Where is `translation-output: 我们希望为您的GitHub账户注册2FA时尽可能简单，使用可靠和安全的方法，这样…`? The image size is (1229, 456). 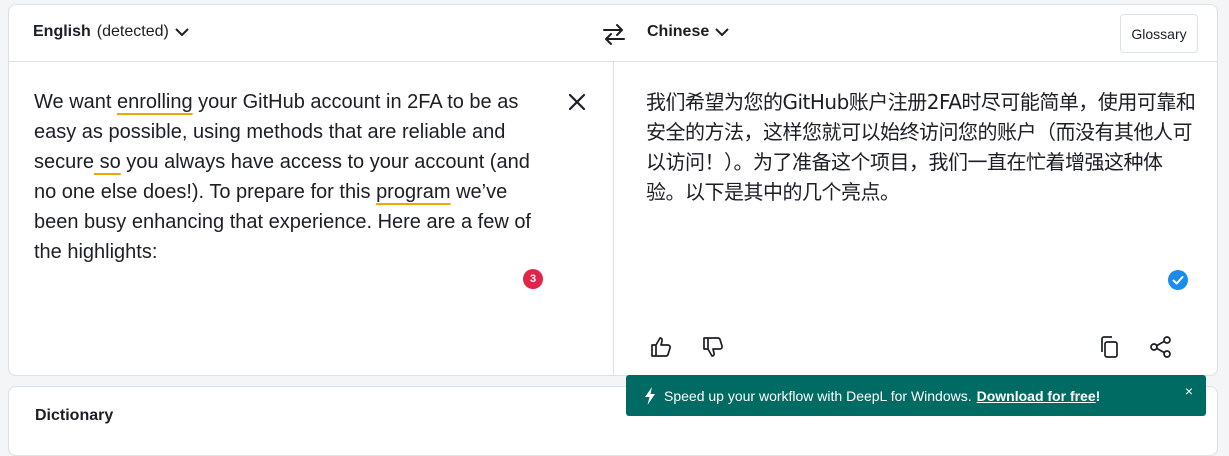
translation-output: 我们希望为您的GitHub账户注册2FA时尽可能简单，使用可靠和安全的方法，这样… is located at coordinates (921, 147).